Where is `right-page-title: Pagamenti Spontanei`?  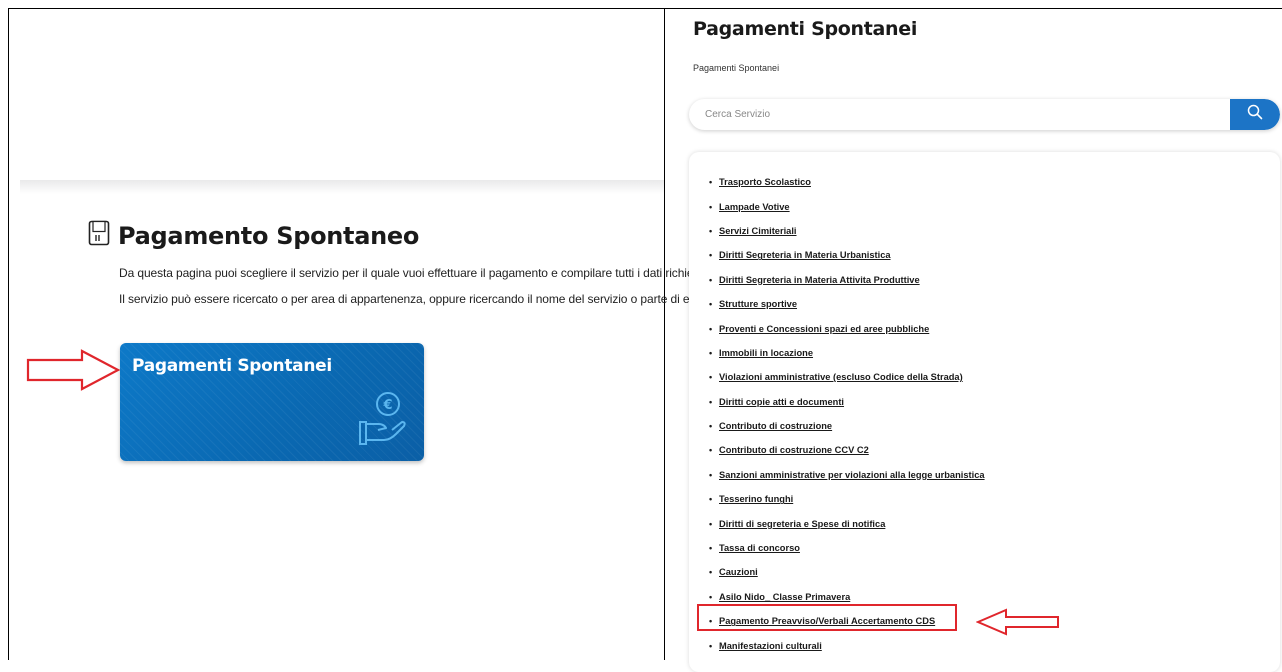
right-page-title: Pagamenti Spontanei is located at coordinates (805, 29).